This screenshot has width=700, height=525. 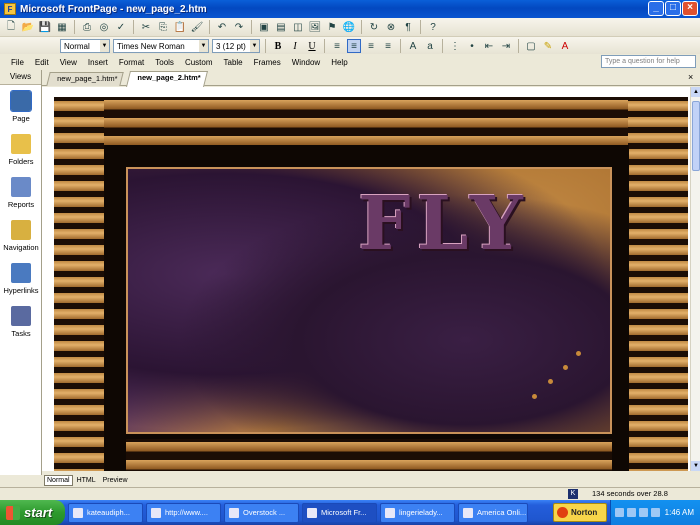 I want to click on highlight-icon: ✎, so click(x=548, y=46).